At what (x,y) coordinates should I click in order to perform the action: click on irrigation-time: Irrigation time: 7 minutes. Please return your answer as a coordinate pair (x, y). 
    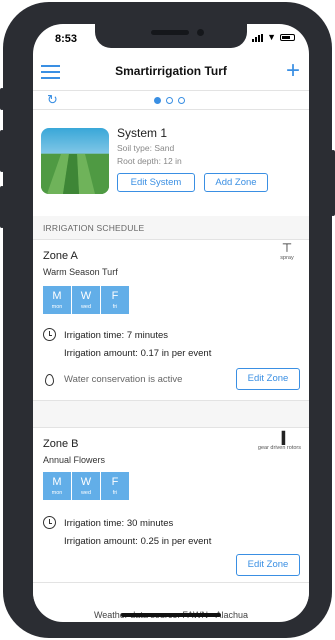
    Looking at the image, I should click on (116, 335).